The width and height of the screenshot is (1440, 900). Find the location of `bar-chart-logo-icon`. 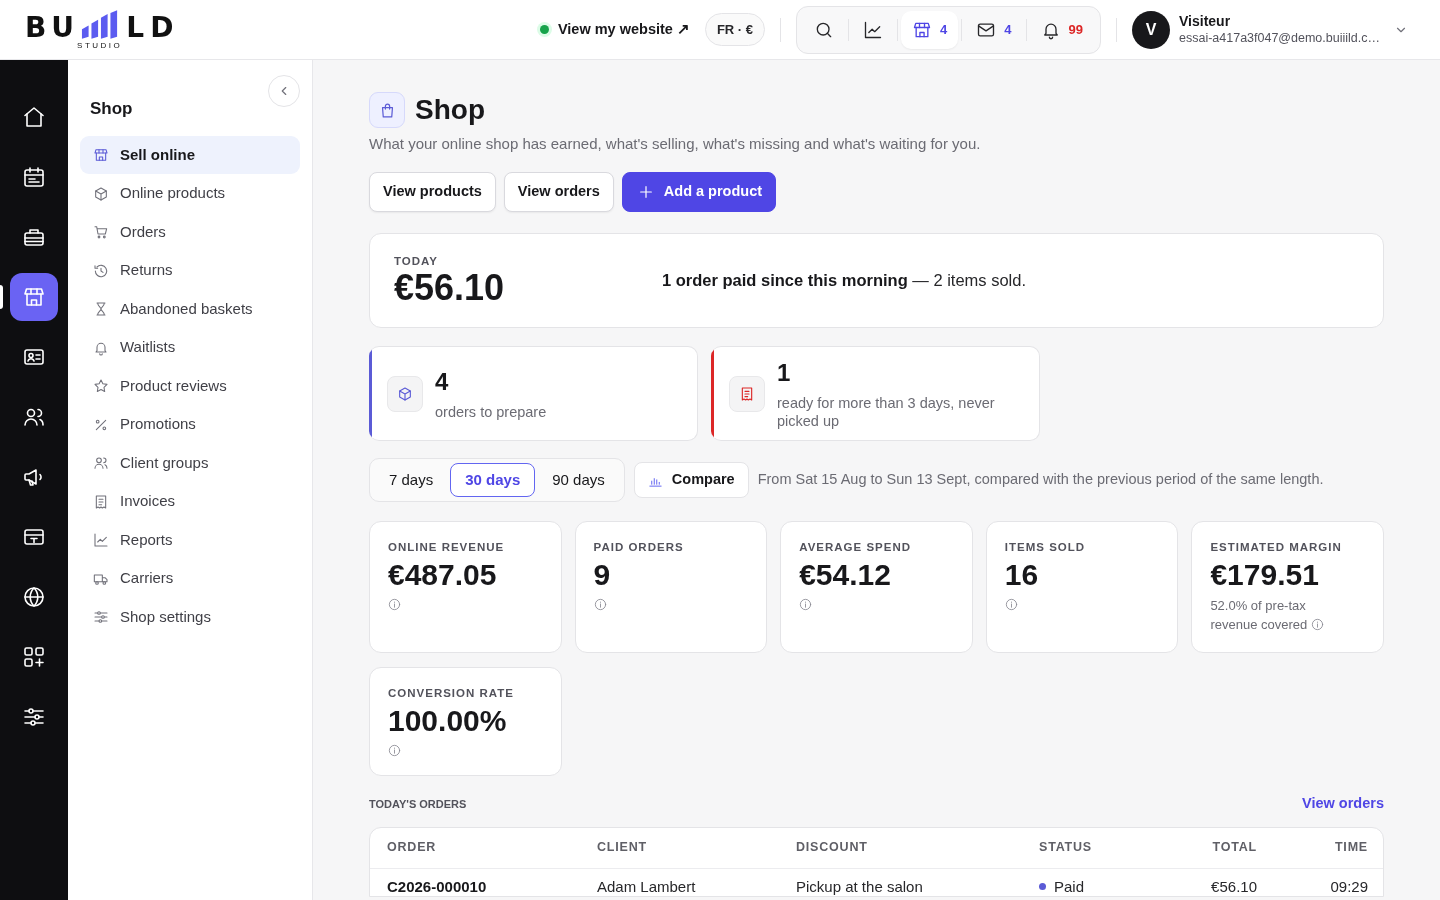

bar-chart-logo-icon is located at coordinates (99, 24).